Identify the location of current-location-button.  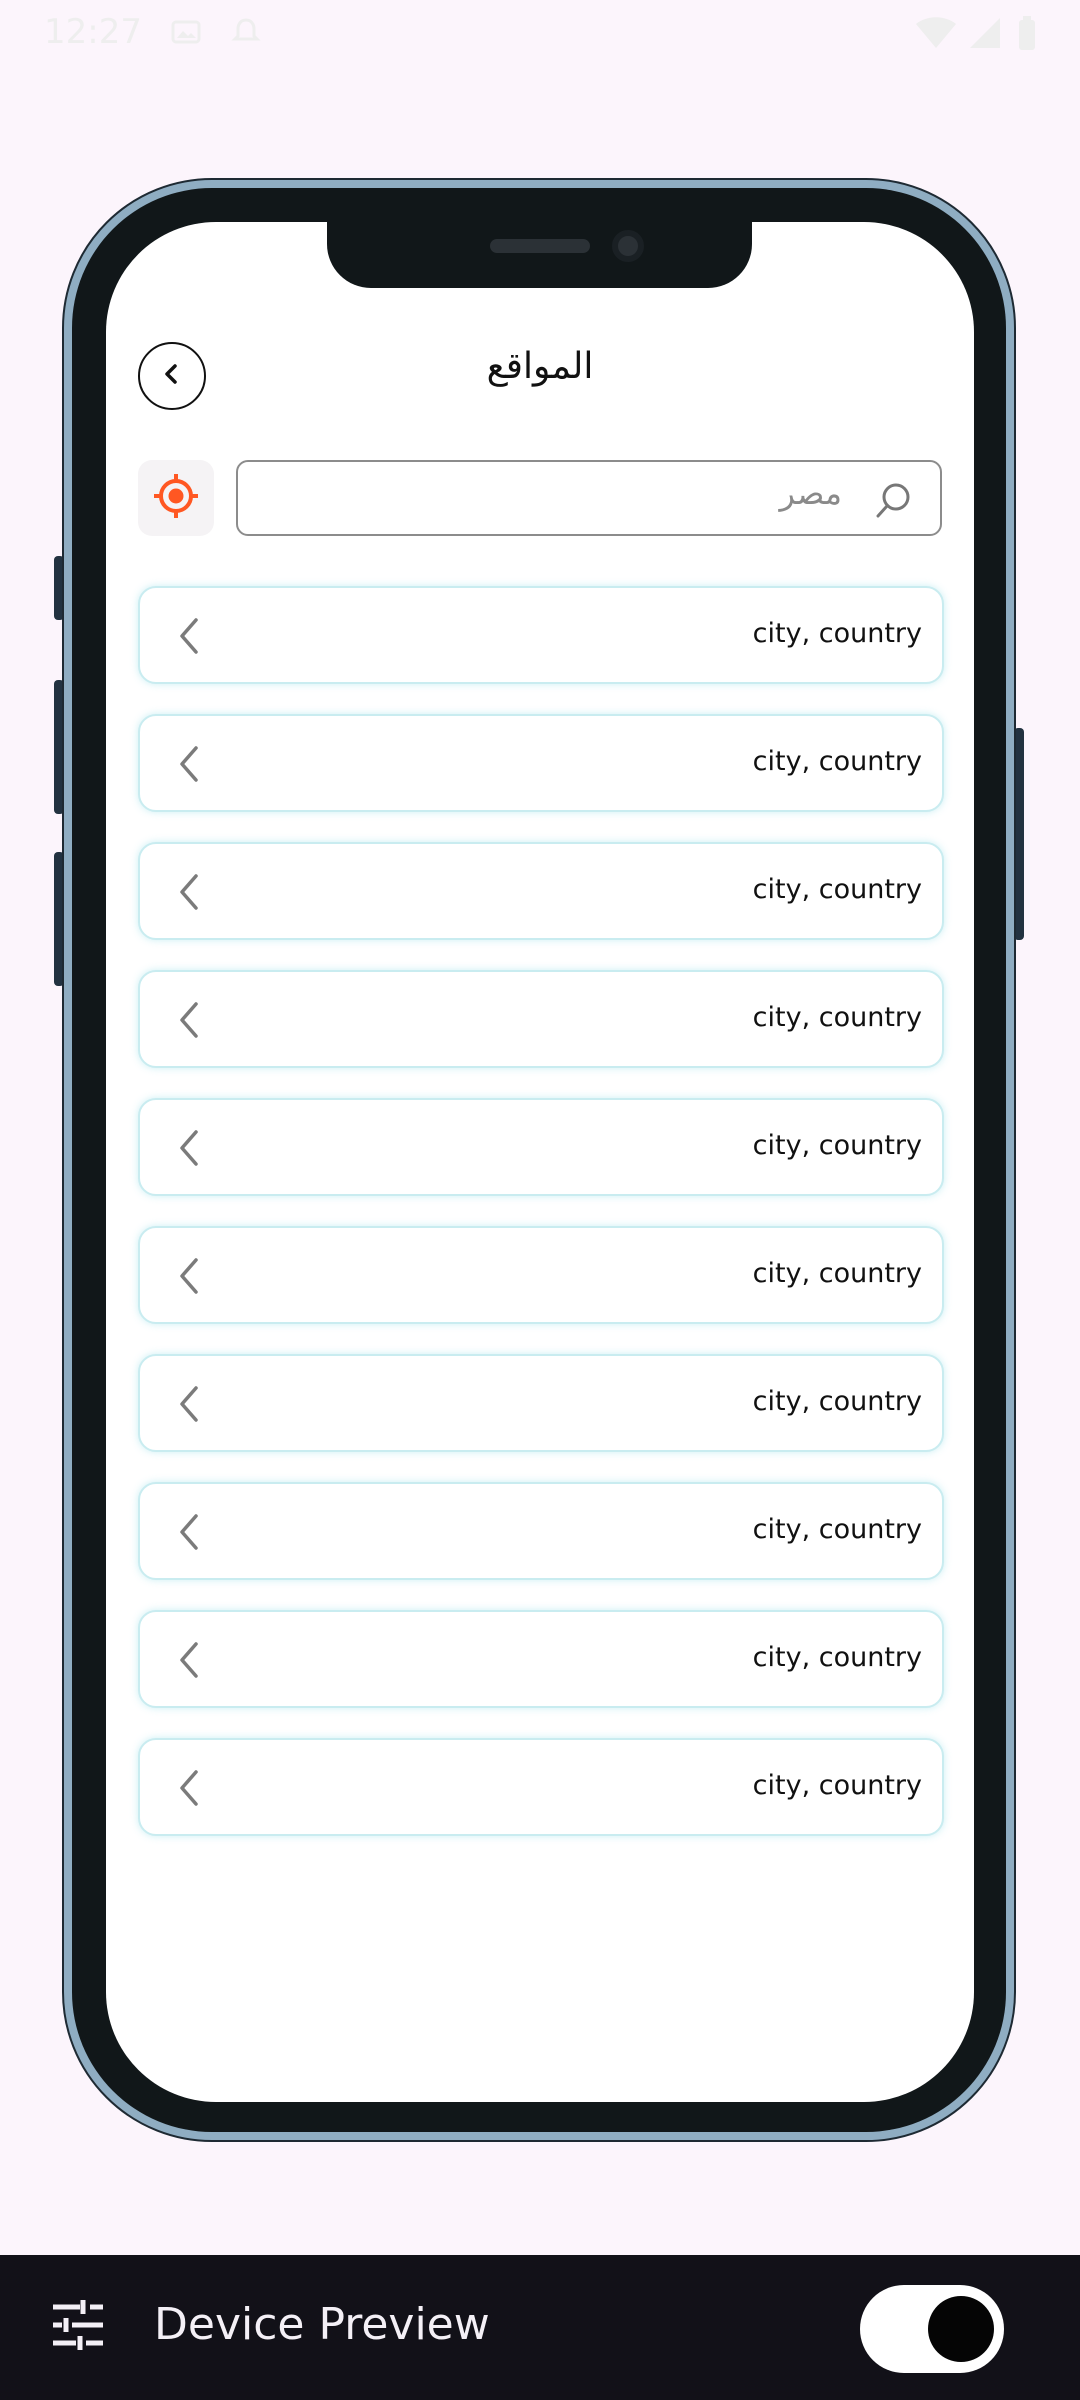
(176, 498).